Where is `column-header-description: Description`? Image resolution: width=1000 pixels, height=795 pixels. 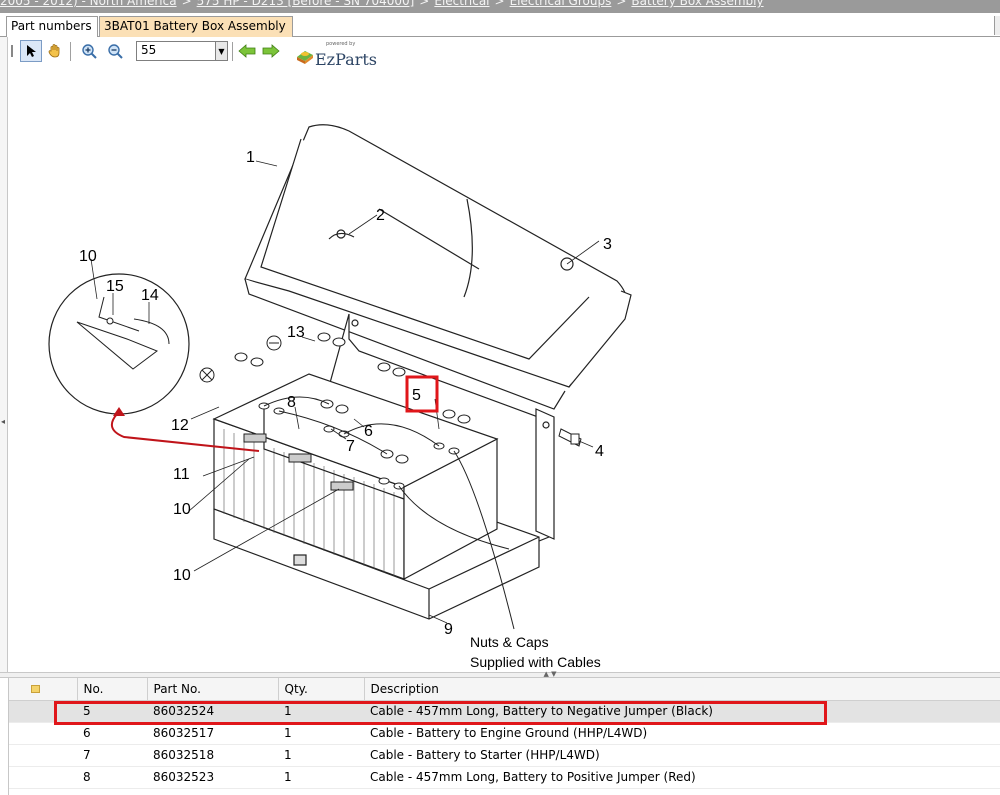 column-header-description: Description is located at coordinates (682, 689).